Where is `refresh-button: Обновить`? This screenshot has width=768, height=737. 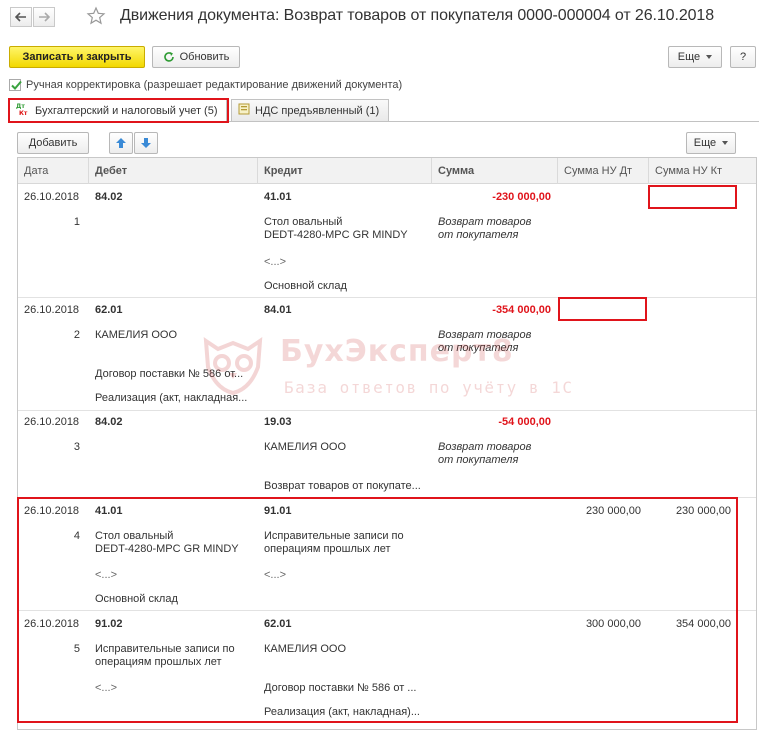 refresh-button: Обновить is located at coordinates (196, 57).